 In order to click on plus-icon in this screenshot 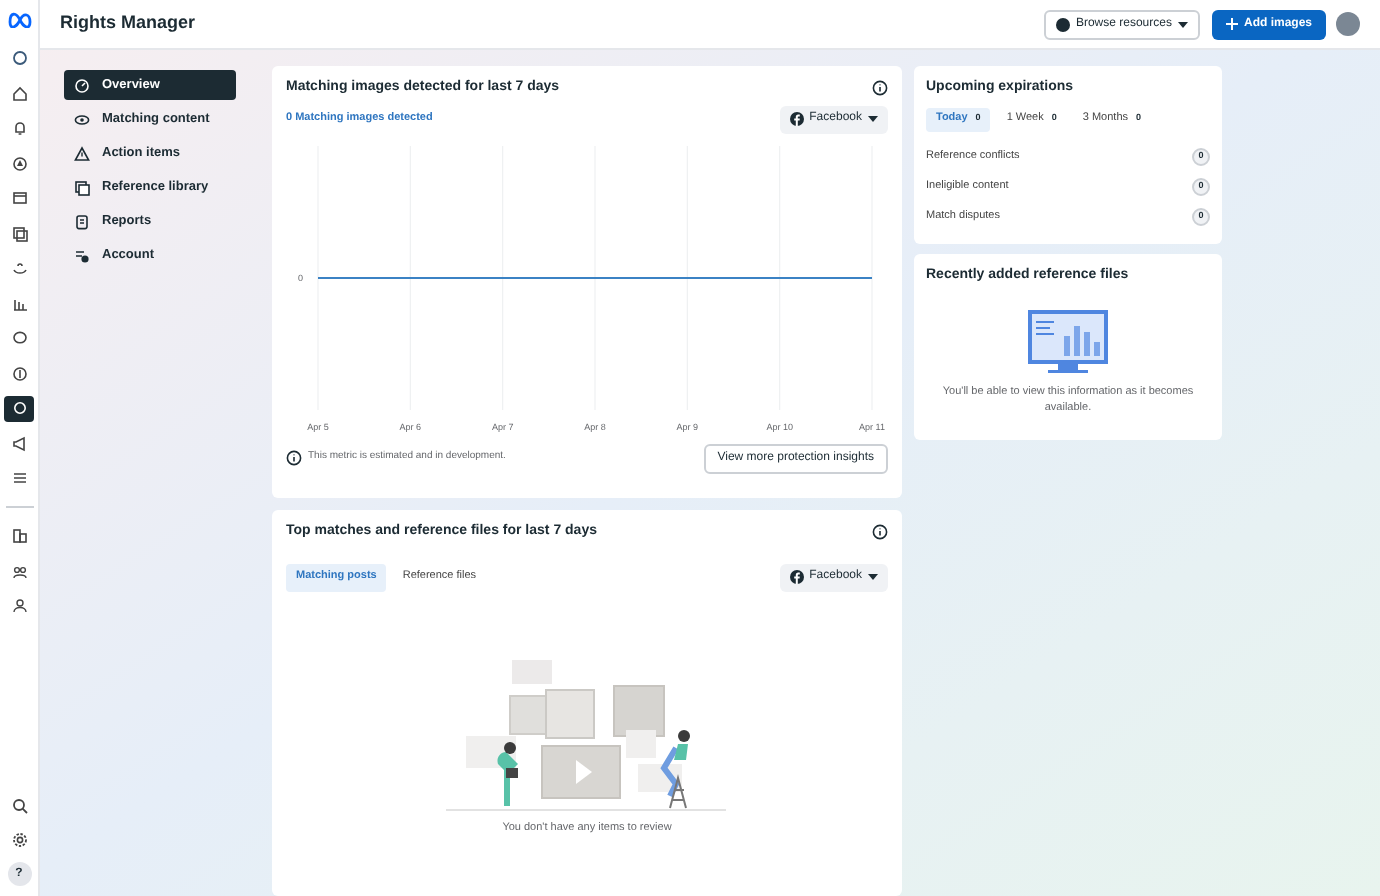, I will do `click(1231, 24)`.